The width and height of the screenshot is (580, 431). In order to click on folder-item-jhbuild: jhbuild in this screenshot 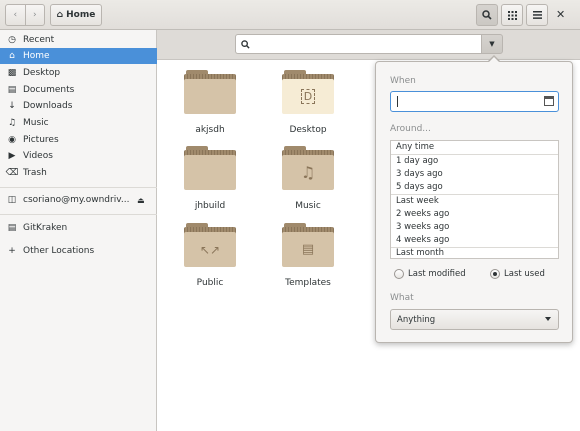, I will do `click(210, 178)`.